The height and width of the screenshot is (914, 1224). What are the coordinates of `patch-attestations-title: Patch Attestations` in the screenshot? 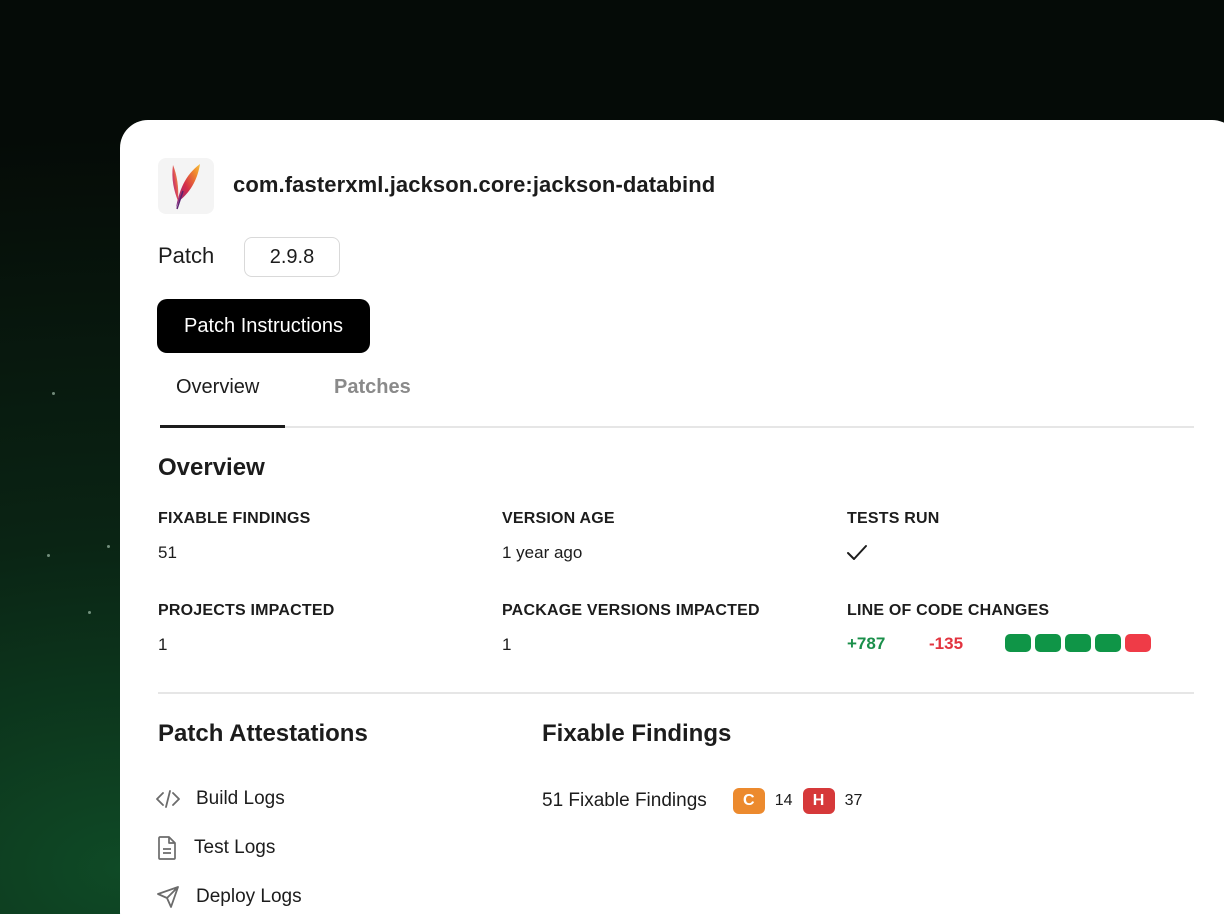 It's located at (263, 733).